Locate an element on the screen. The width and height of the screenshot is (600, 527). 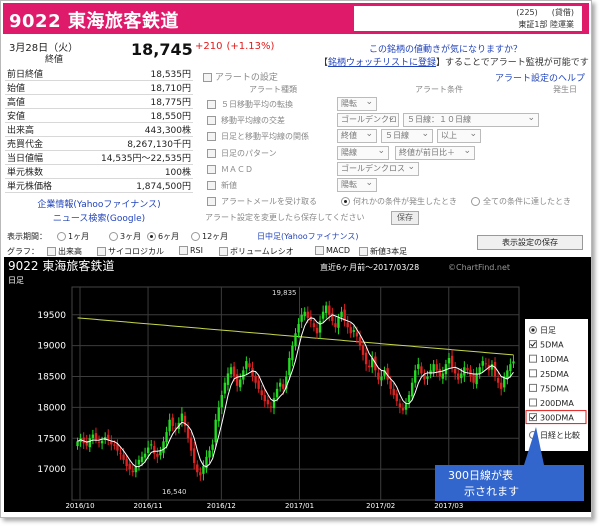
alert-mail-label: アラートメールを受け取る is located at coordinates (269, 201).